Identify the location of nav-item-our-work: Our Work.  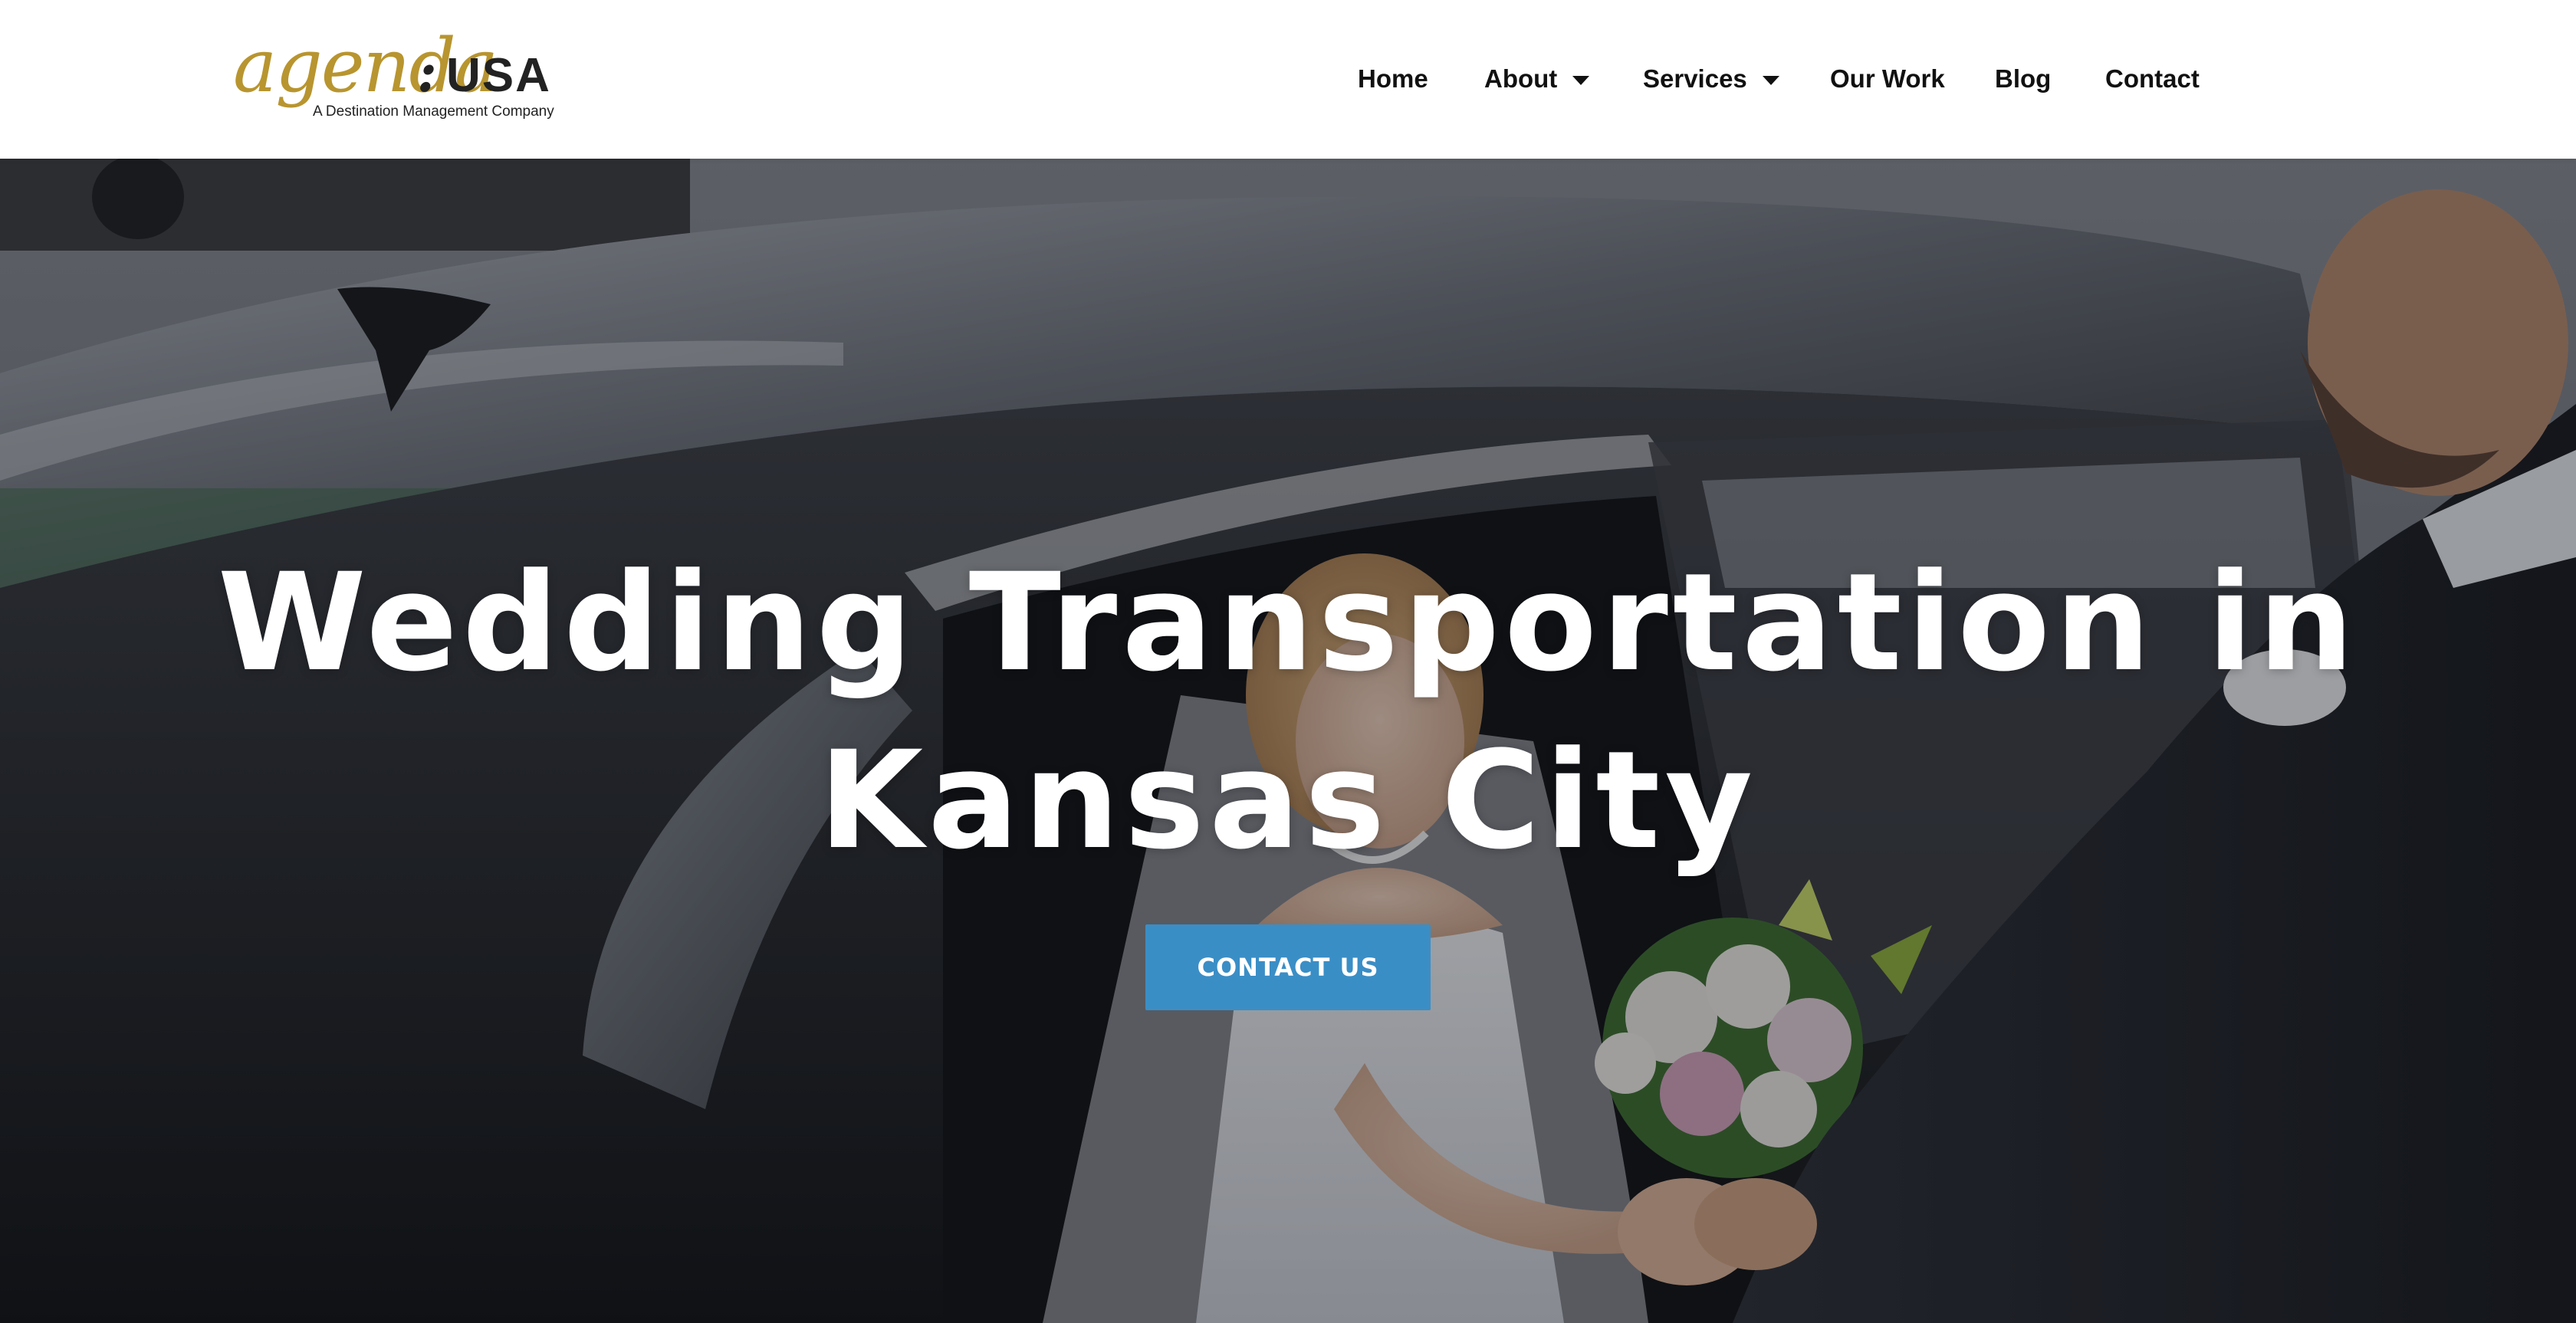
(1888, 79).